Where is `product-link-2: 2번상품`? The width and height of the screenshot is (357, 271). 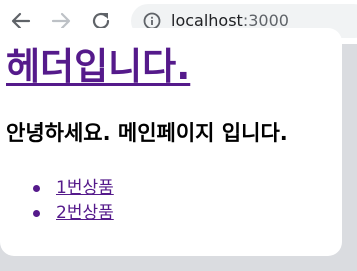
product-link-2: 2번상품 is located at coordinates (85, 213).